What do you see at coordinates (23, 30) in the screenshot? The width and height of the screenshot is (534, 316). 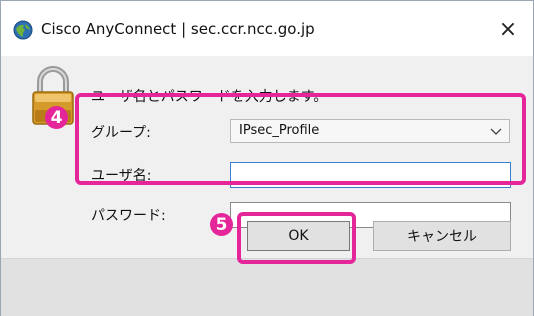 I see `cisco-globe-icon` at bounding box center [23, 30].